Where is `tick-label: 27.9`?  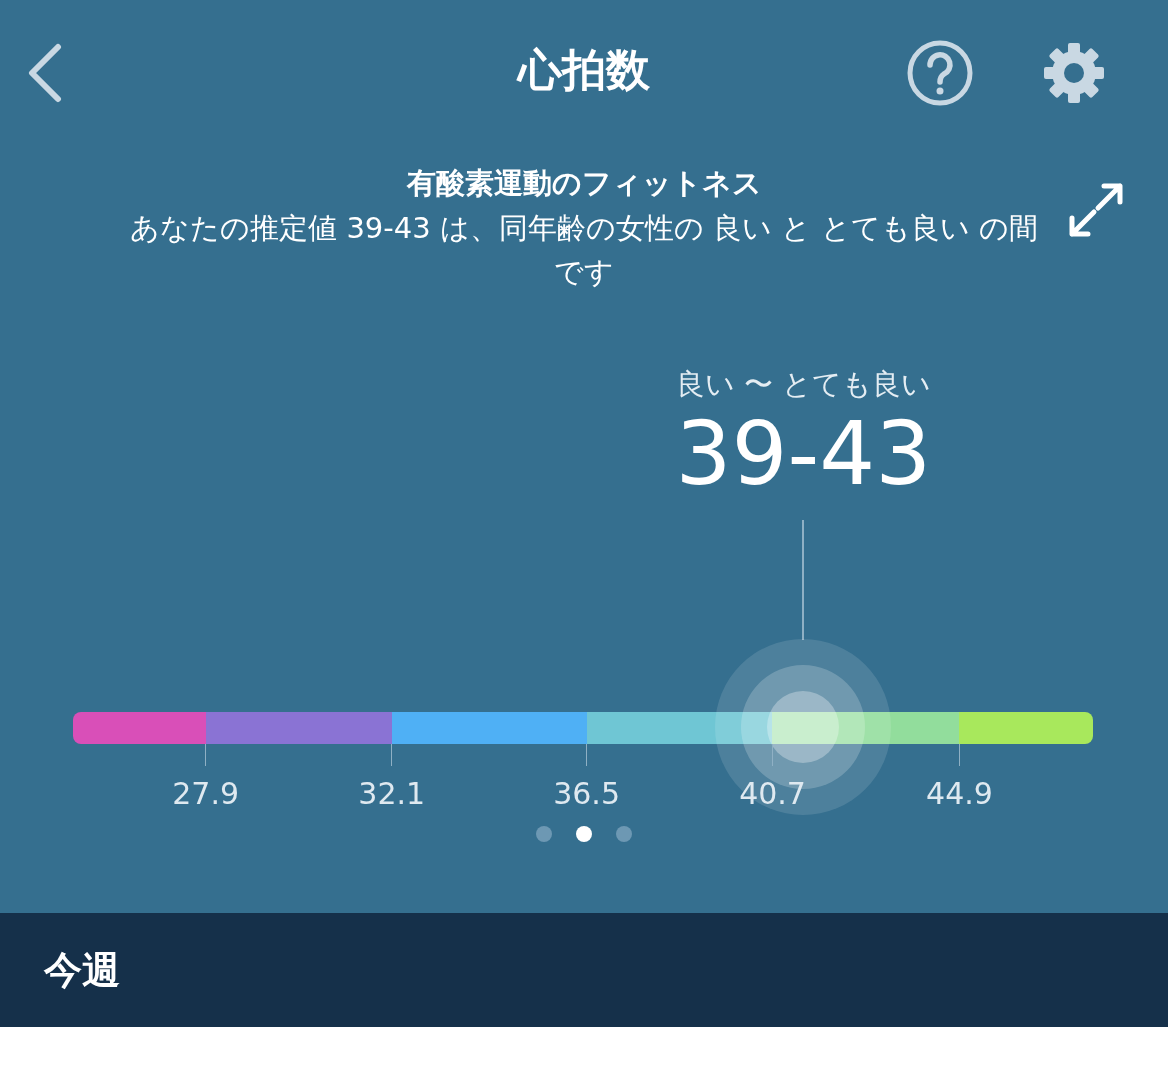 tick-label: 27.9 is located at coordinates (205, 793).